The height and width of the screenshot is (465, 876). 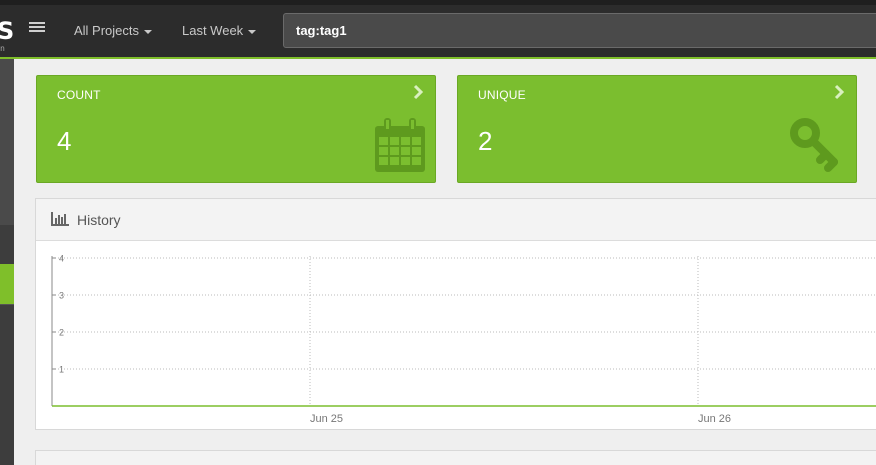 I want to click on top-navbar: S ion All Projects Last Week, so click(x=438, y=29).